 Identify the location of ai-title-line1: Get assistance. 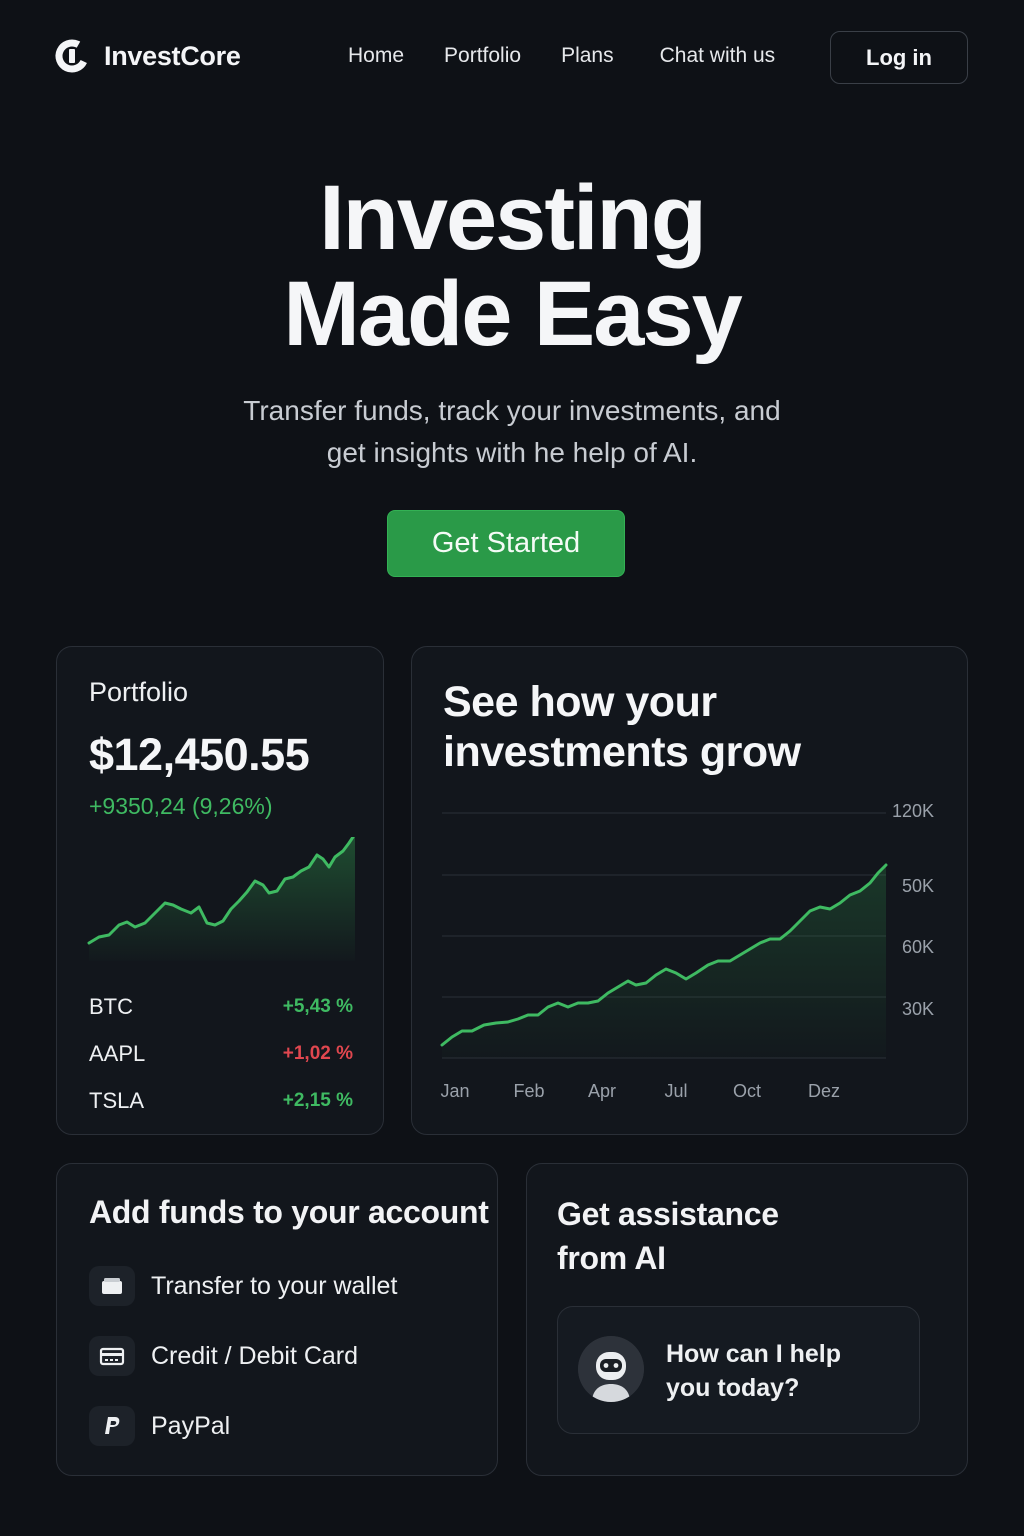
(668, 1214).